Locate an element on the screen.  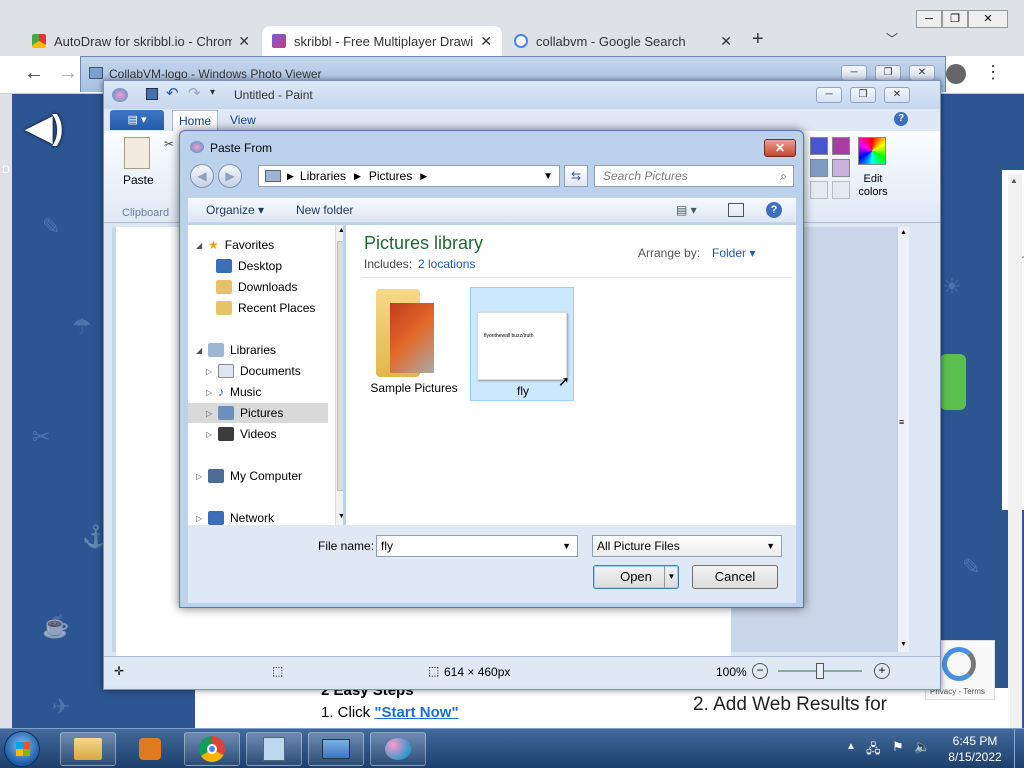
zoom-out-button: − is located at coordinates (760, 671).